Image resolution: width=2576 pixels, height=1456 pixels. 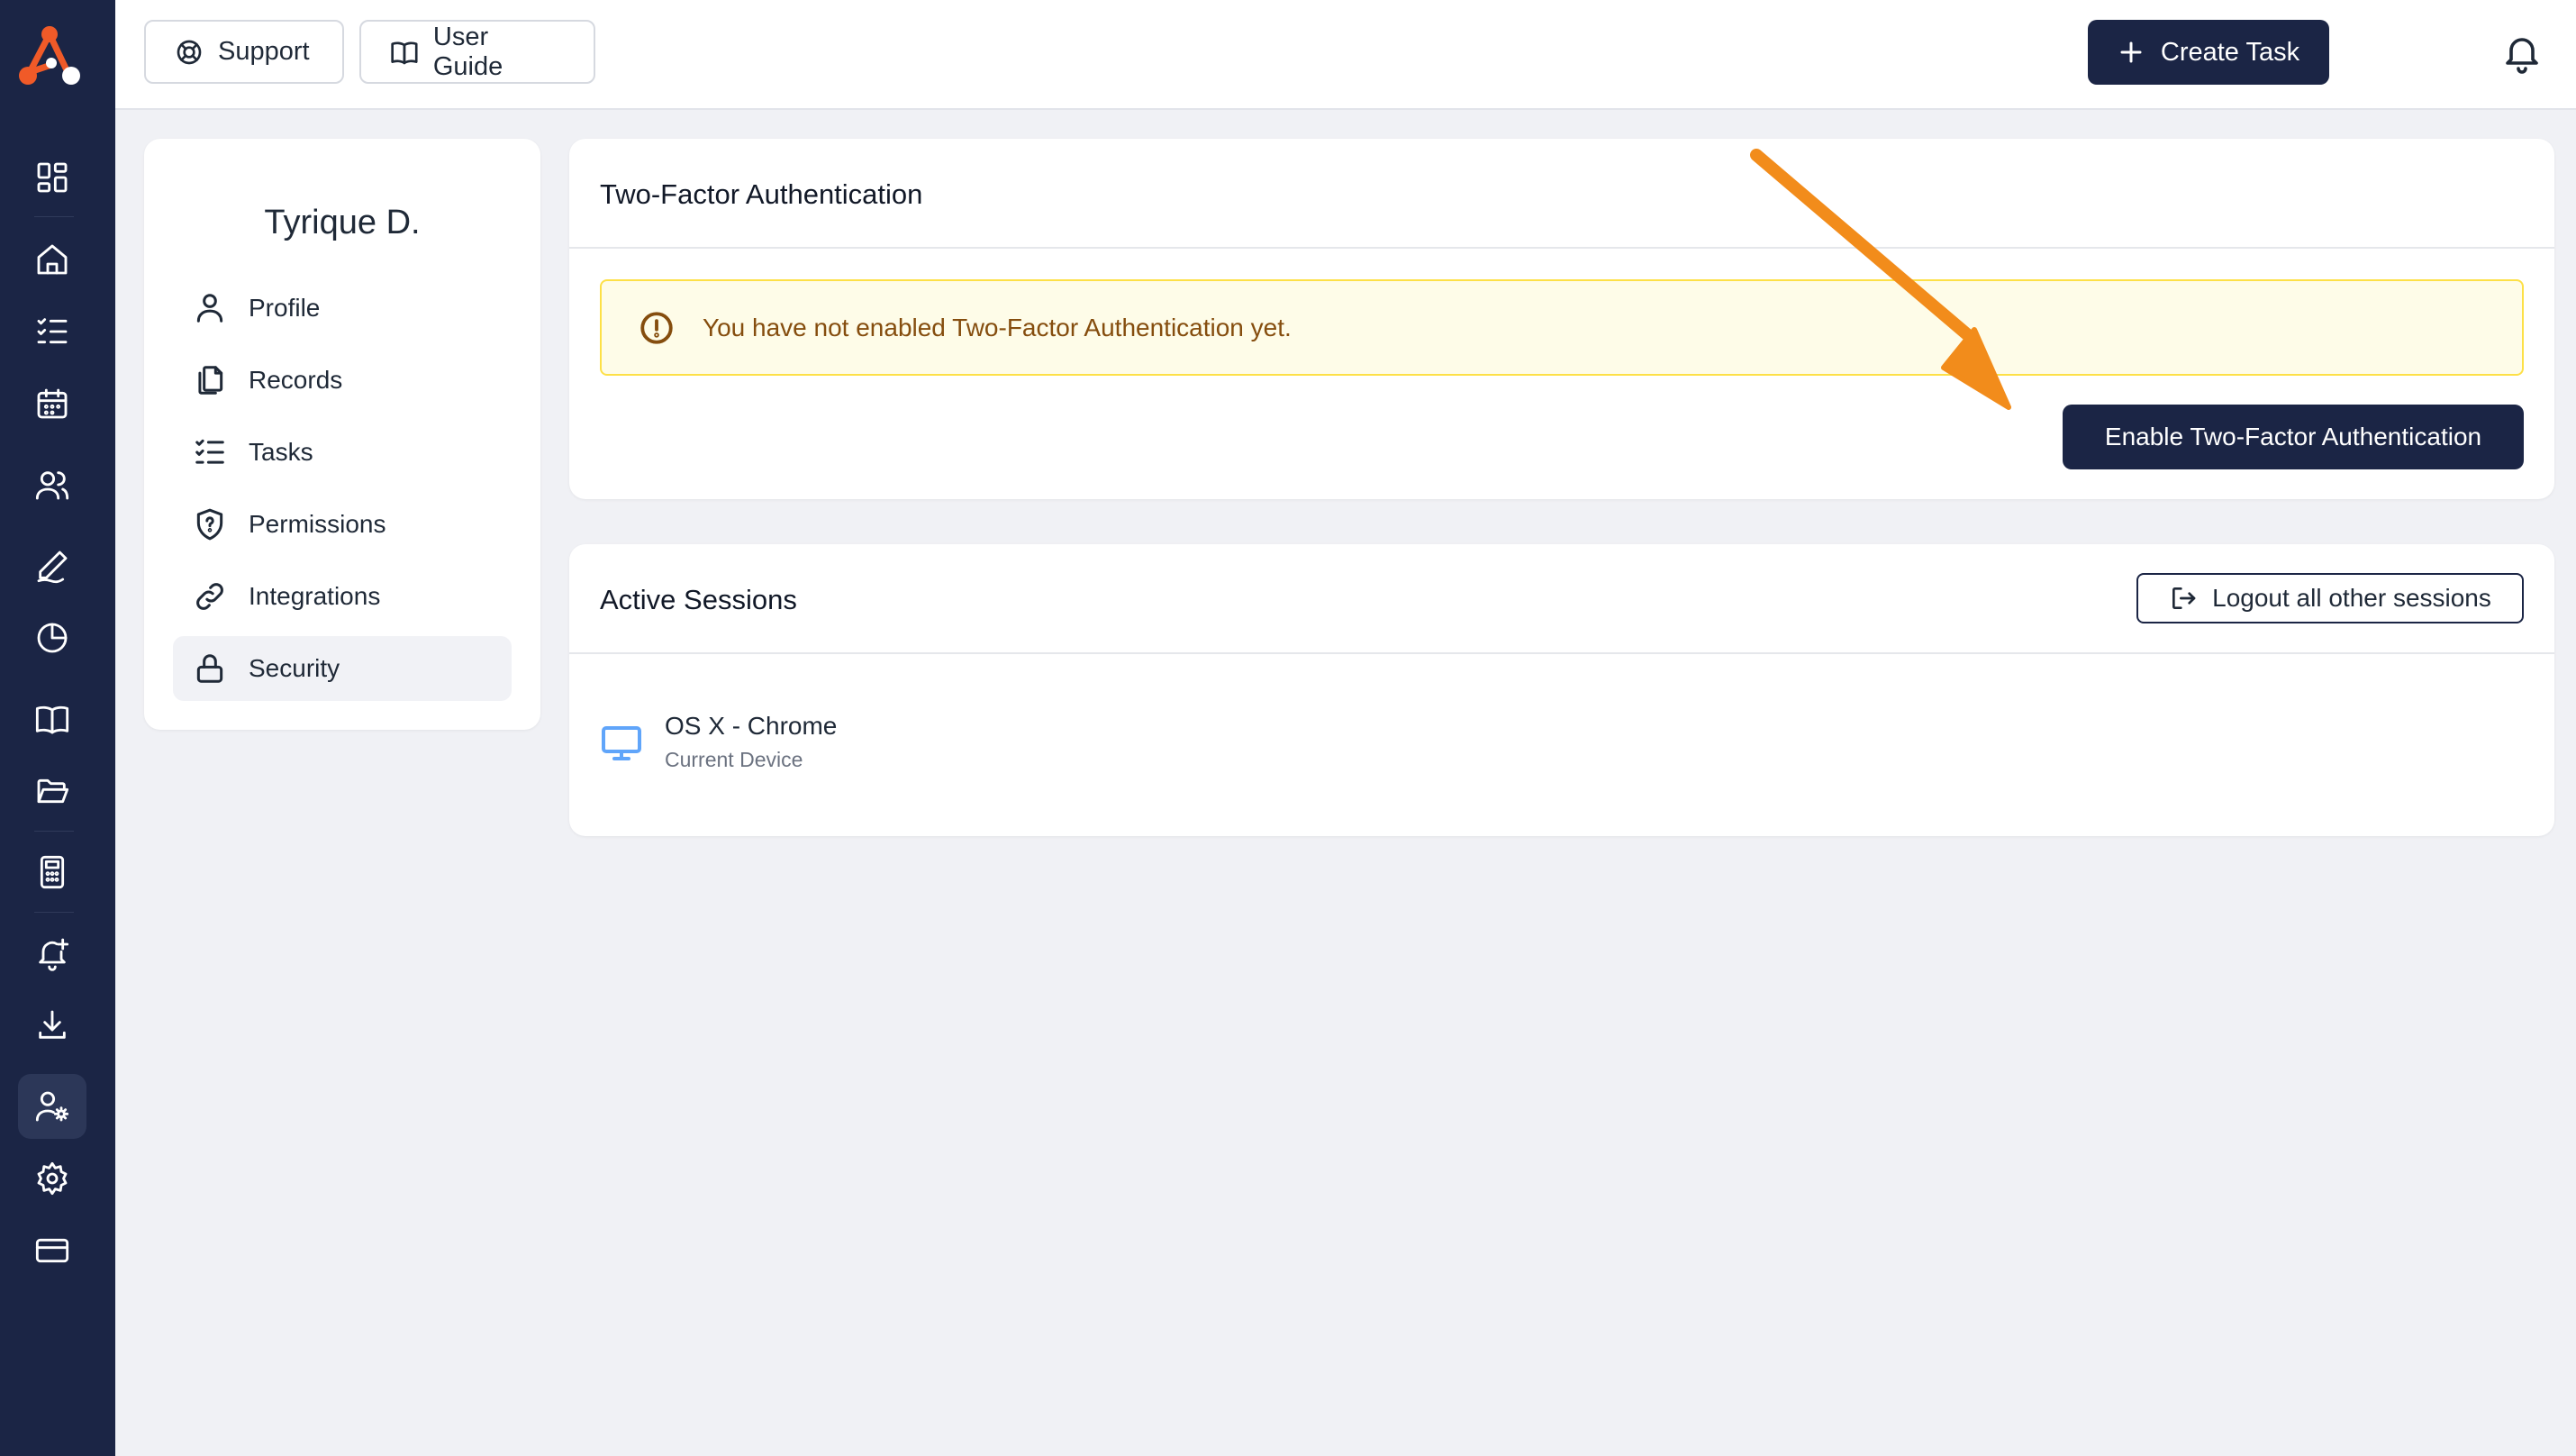 What do you see at coordinates (189, 52) in the screenshot?
I see `lifebuoy-icon` at bounding box center [189, 52].